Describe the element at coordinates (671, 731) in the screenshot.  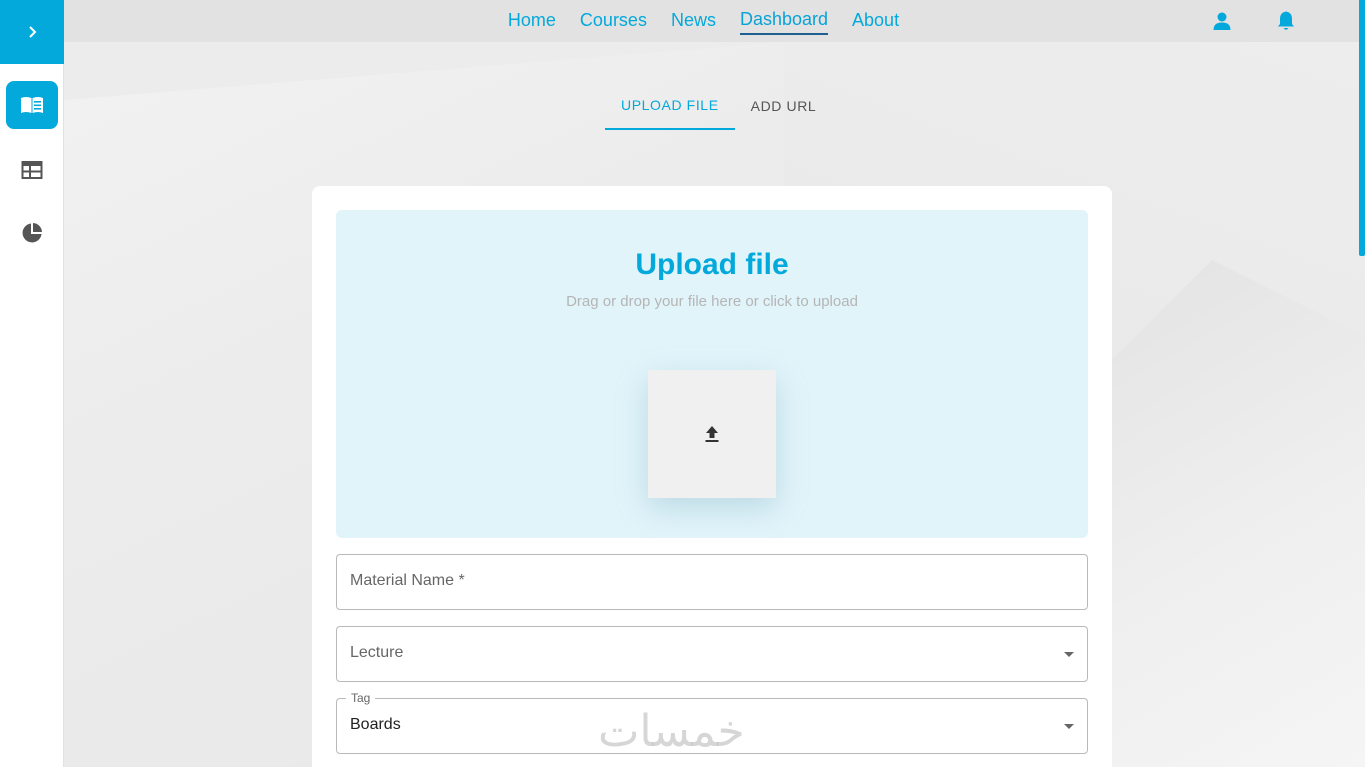
I see `watermark-logo: خمسات` at that location.